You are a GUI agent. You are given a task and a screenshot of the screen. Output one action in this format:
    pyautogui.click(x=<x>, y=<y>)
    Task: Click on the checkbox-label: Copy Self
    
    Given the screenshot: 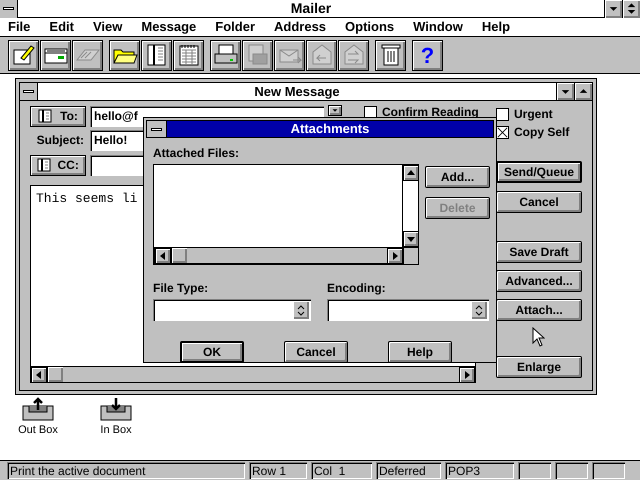 What is the action you would take?
    pyautogui.click(x=542, y=132)
    